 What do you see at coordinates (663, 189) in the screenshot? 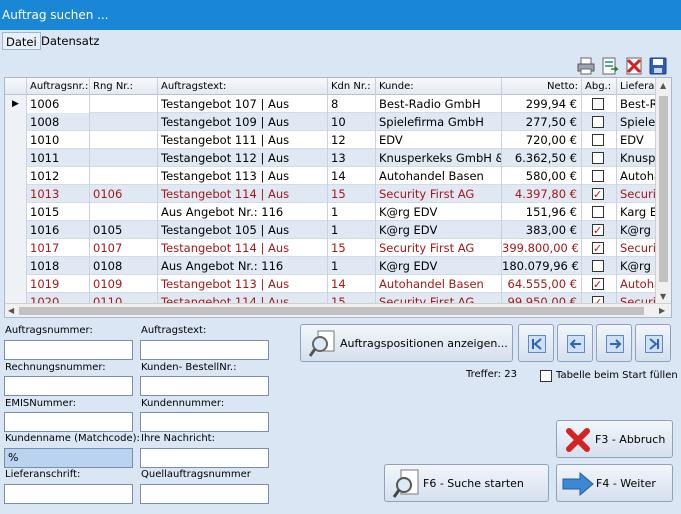
I see `vertical-scroll-thumb` at bounding box center [663, 189].